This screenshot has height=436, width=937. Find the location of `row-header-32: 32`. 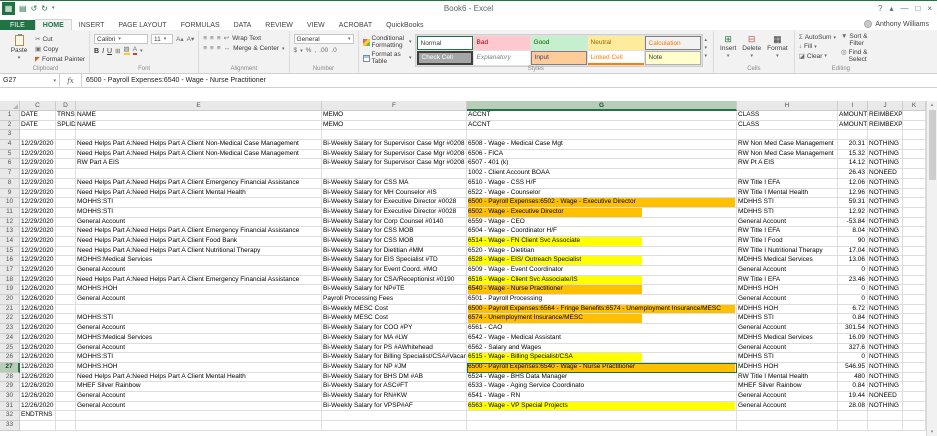

row-header-32: 32 is located at coordinates (10, 416).